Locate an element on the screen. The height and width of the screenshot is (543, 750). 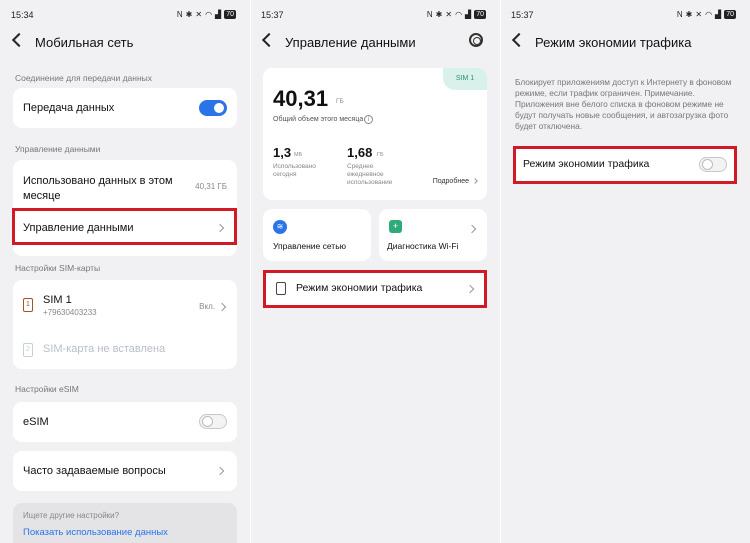
faq-label: Часто задаваемые вопросы is located at coordinates (94, 471).